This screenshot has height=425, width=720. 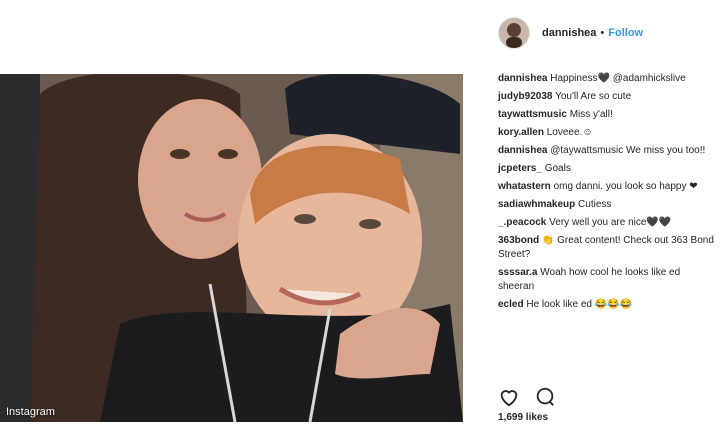 I want to click on comment-item: taywattsmusic Miss y'all!, so click(x=607, y=115).